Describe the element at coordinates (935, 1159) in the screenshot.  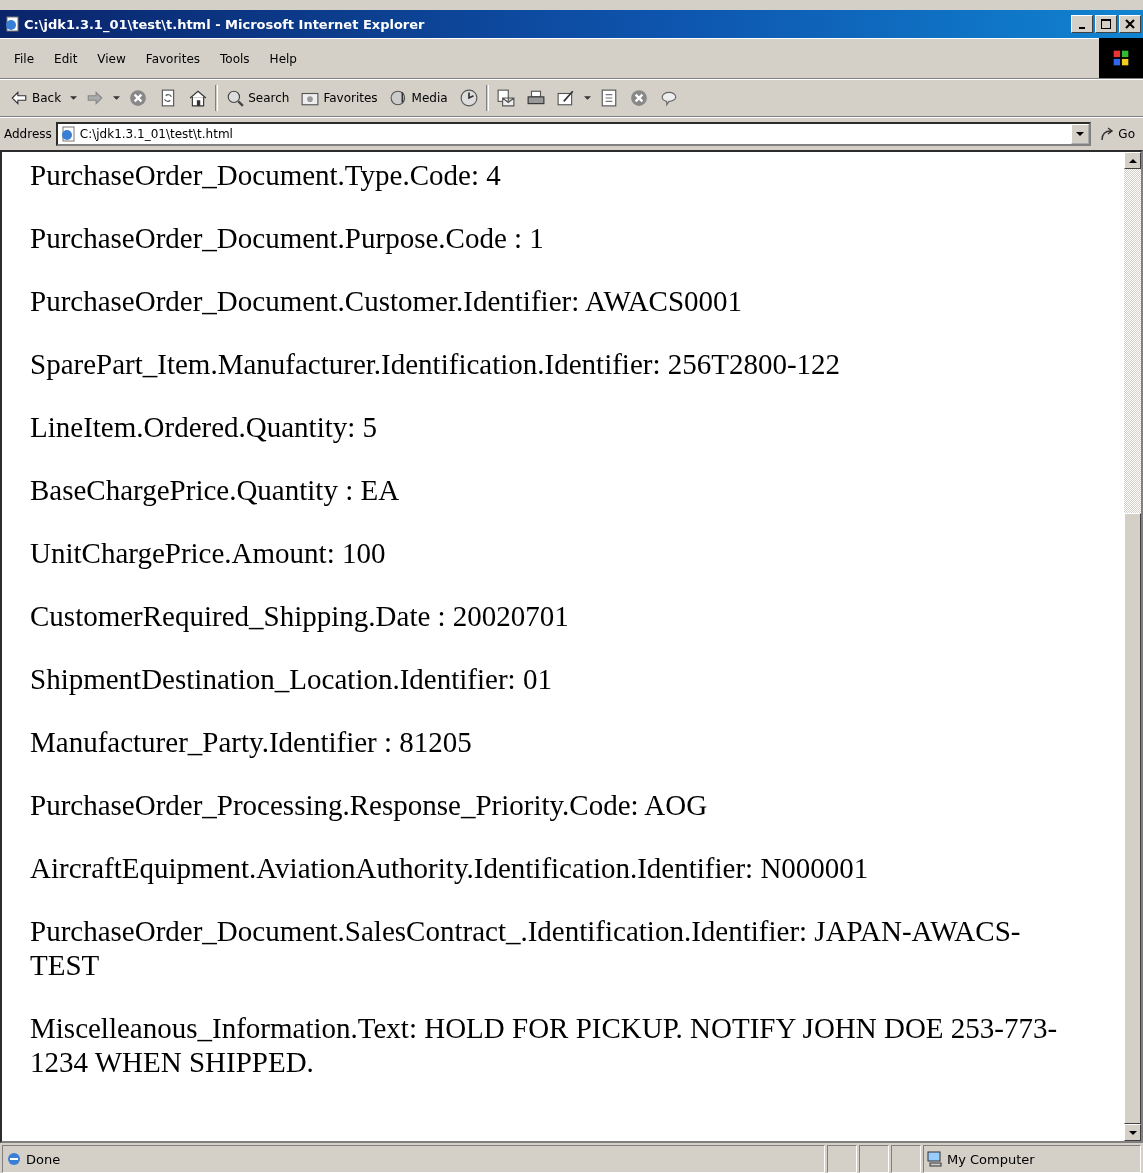
I see `computer-icon` at that location.